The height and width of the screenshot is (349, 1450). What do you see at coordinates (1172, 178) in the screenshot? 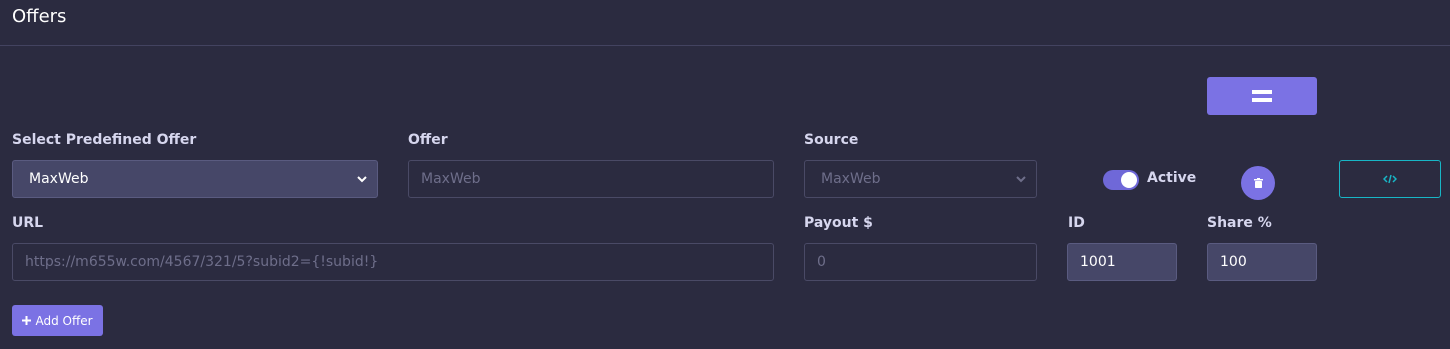
I see `active-label: Active` at bounding box center [1172, 178].